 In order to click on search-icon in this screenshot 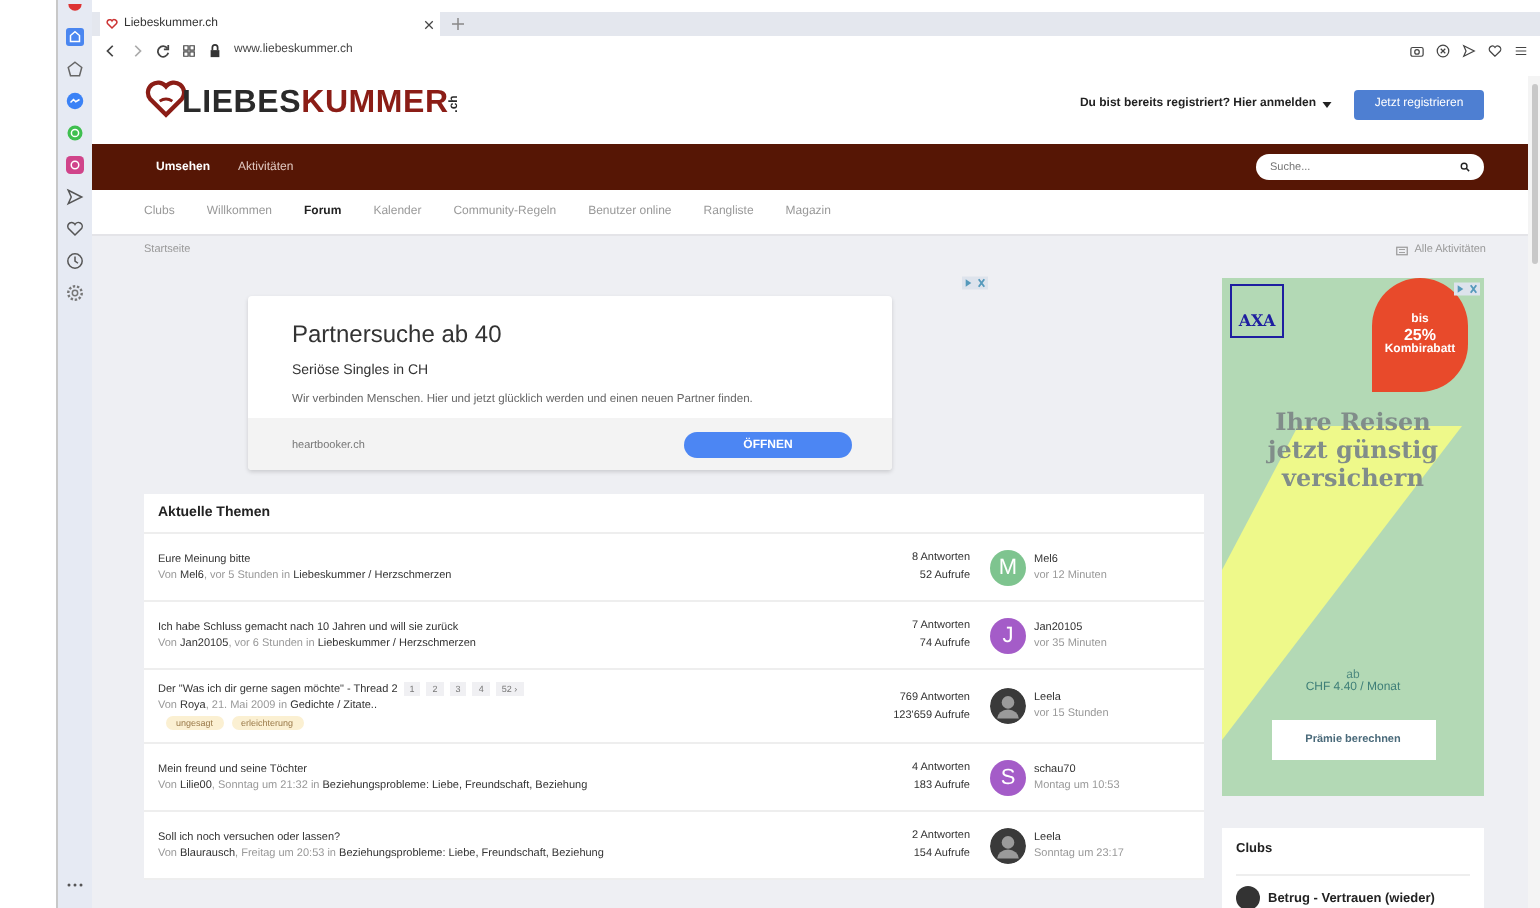, I will do `click(1465, 167)`.